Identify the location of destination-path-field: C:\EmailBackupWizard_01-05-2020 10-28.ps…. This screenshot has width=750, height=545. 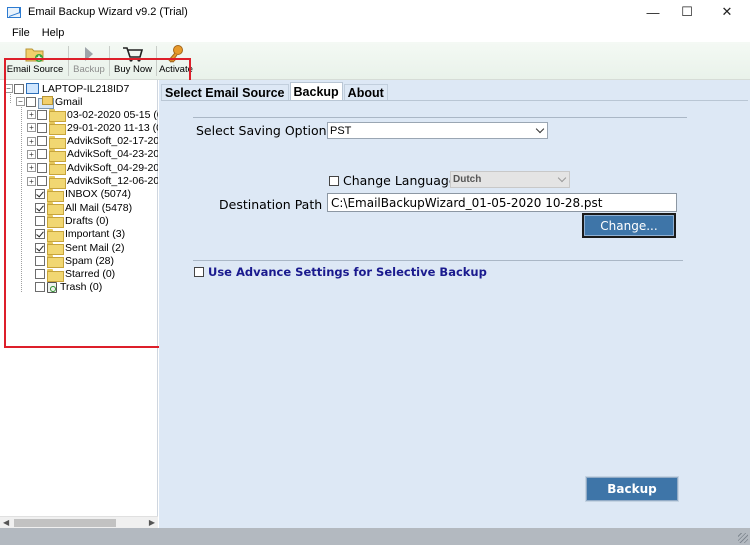
(502, 202).